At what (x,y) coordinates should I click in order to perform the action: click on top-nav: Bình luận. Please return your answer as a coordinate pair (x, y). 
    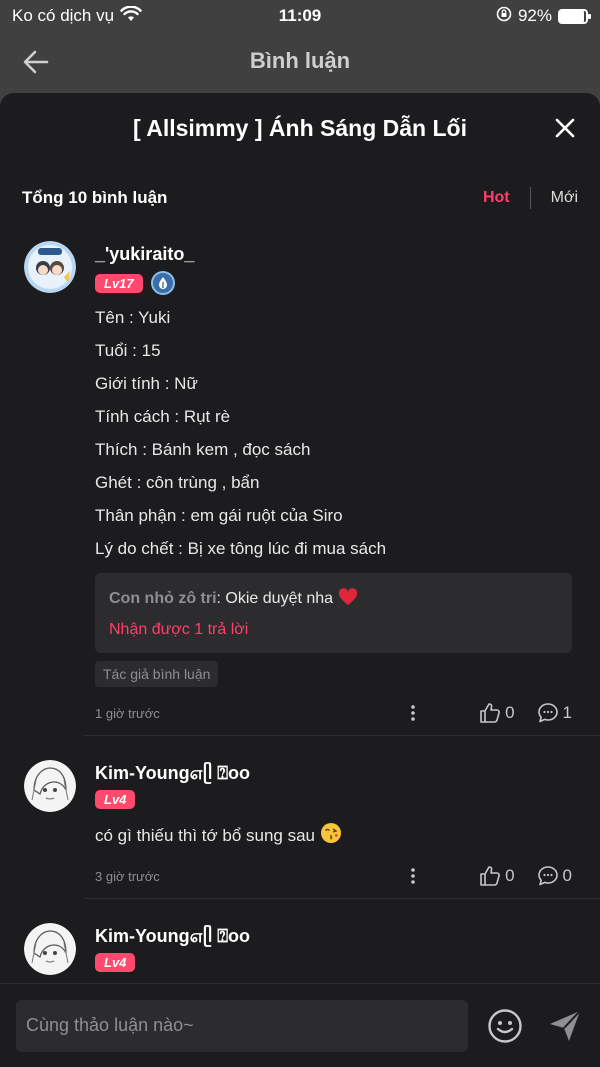
    Looking at the image, I should click on (300, 61).